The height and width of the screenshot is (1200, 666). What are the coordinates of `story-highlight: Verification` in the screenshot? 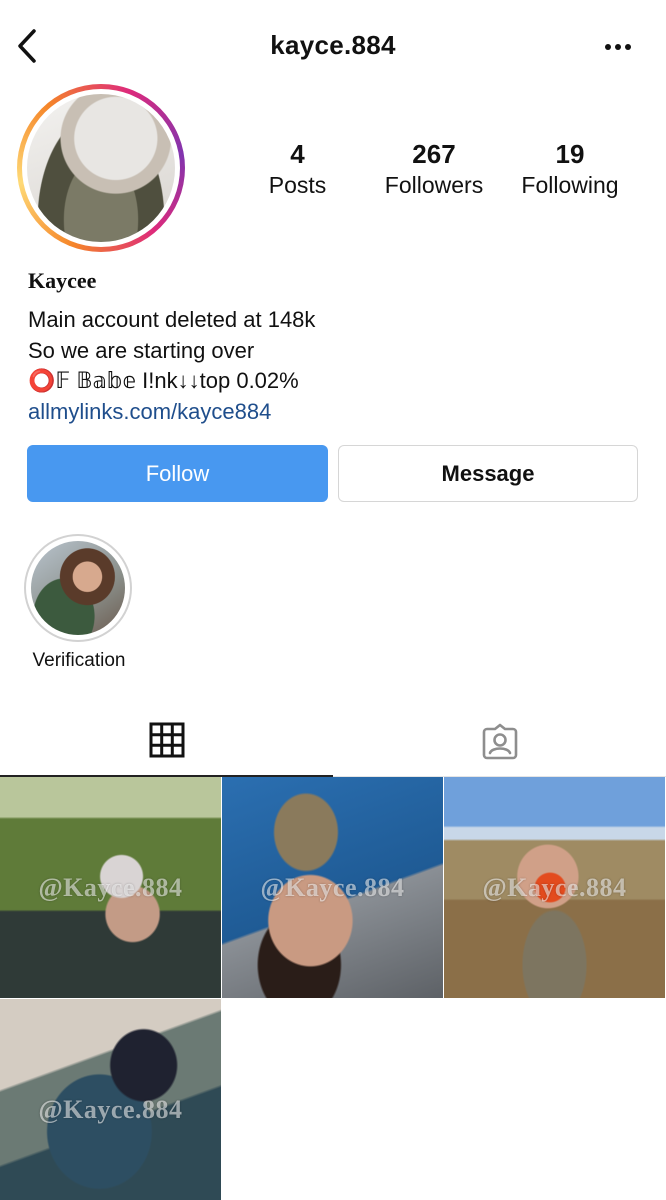 It's located at (79, 603).